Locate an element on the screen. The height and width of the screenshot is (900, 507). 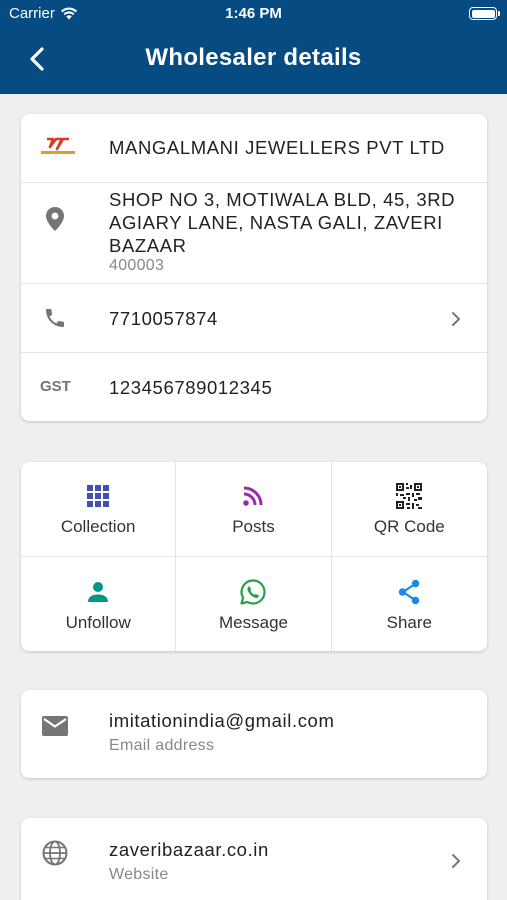
share-button: Share is located at coordinates (409, 604).